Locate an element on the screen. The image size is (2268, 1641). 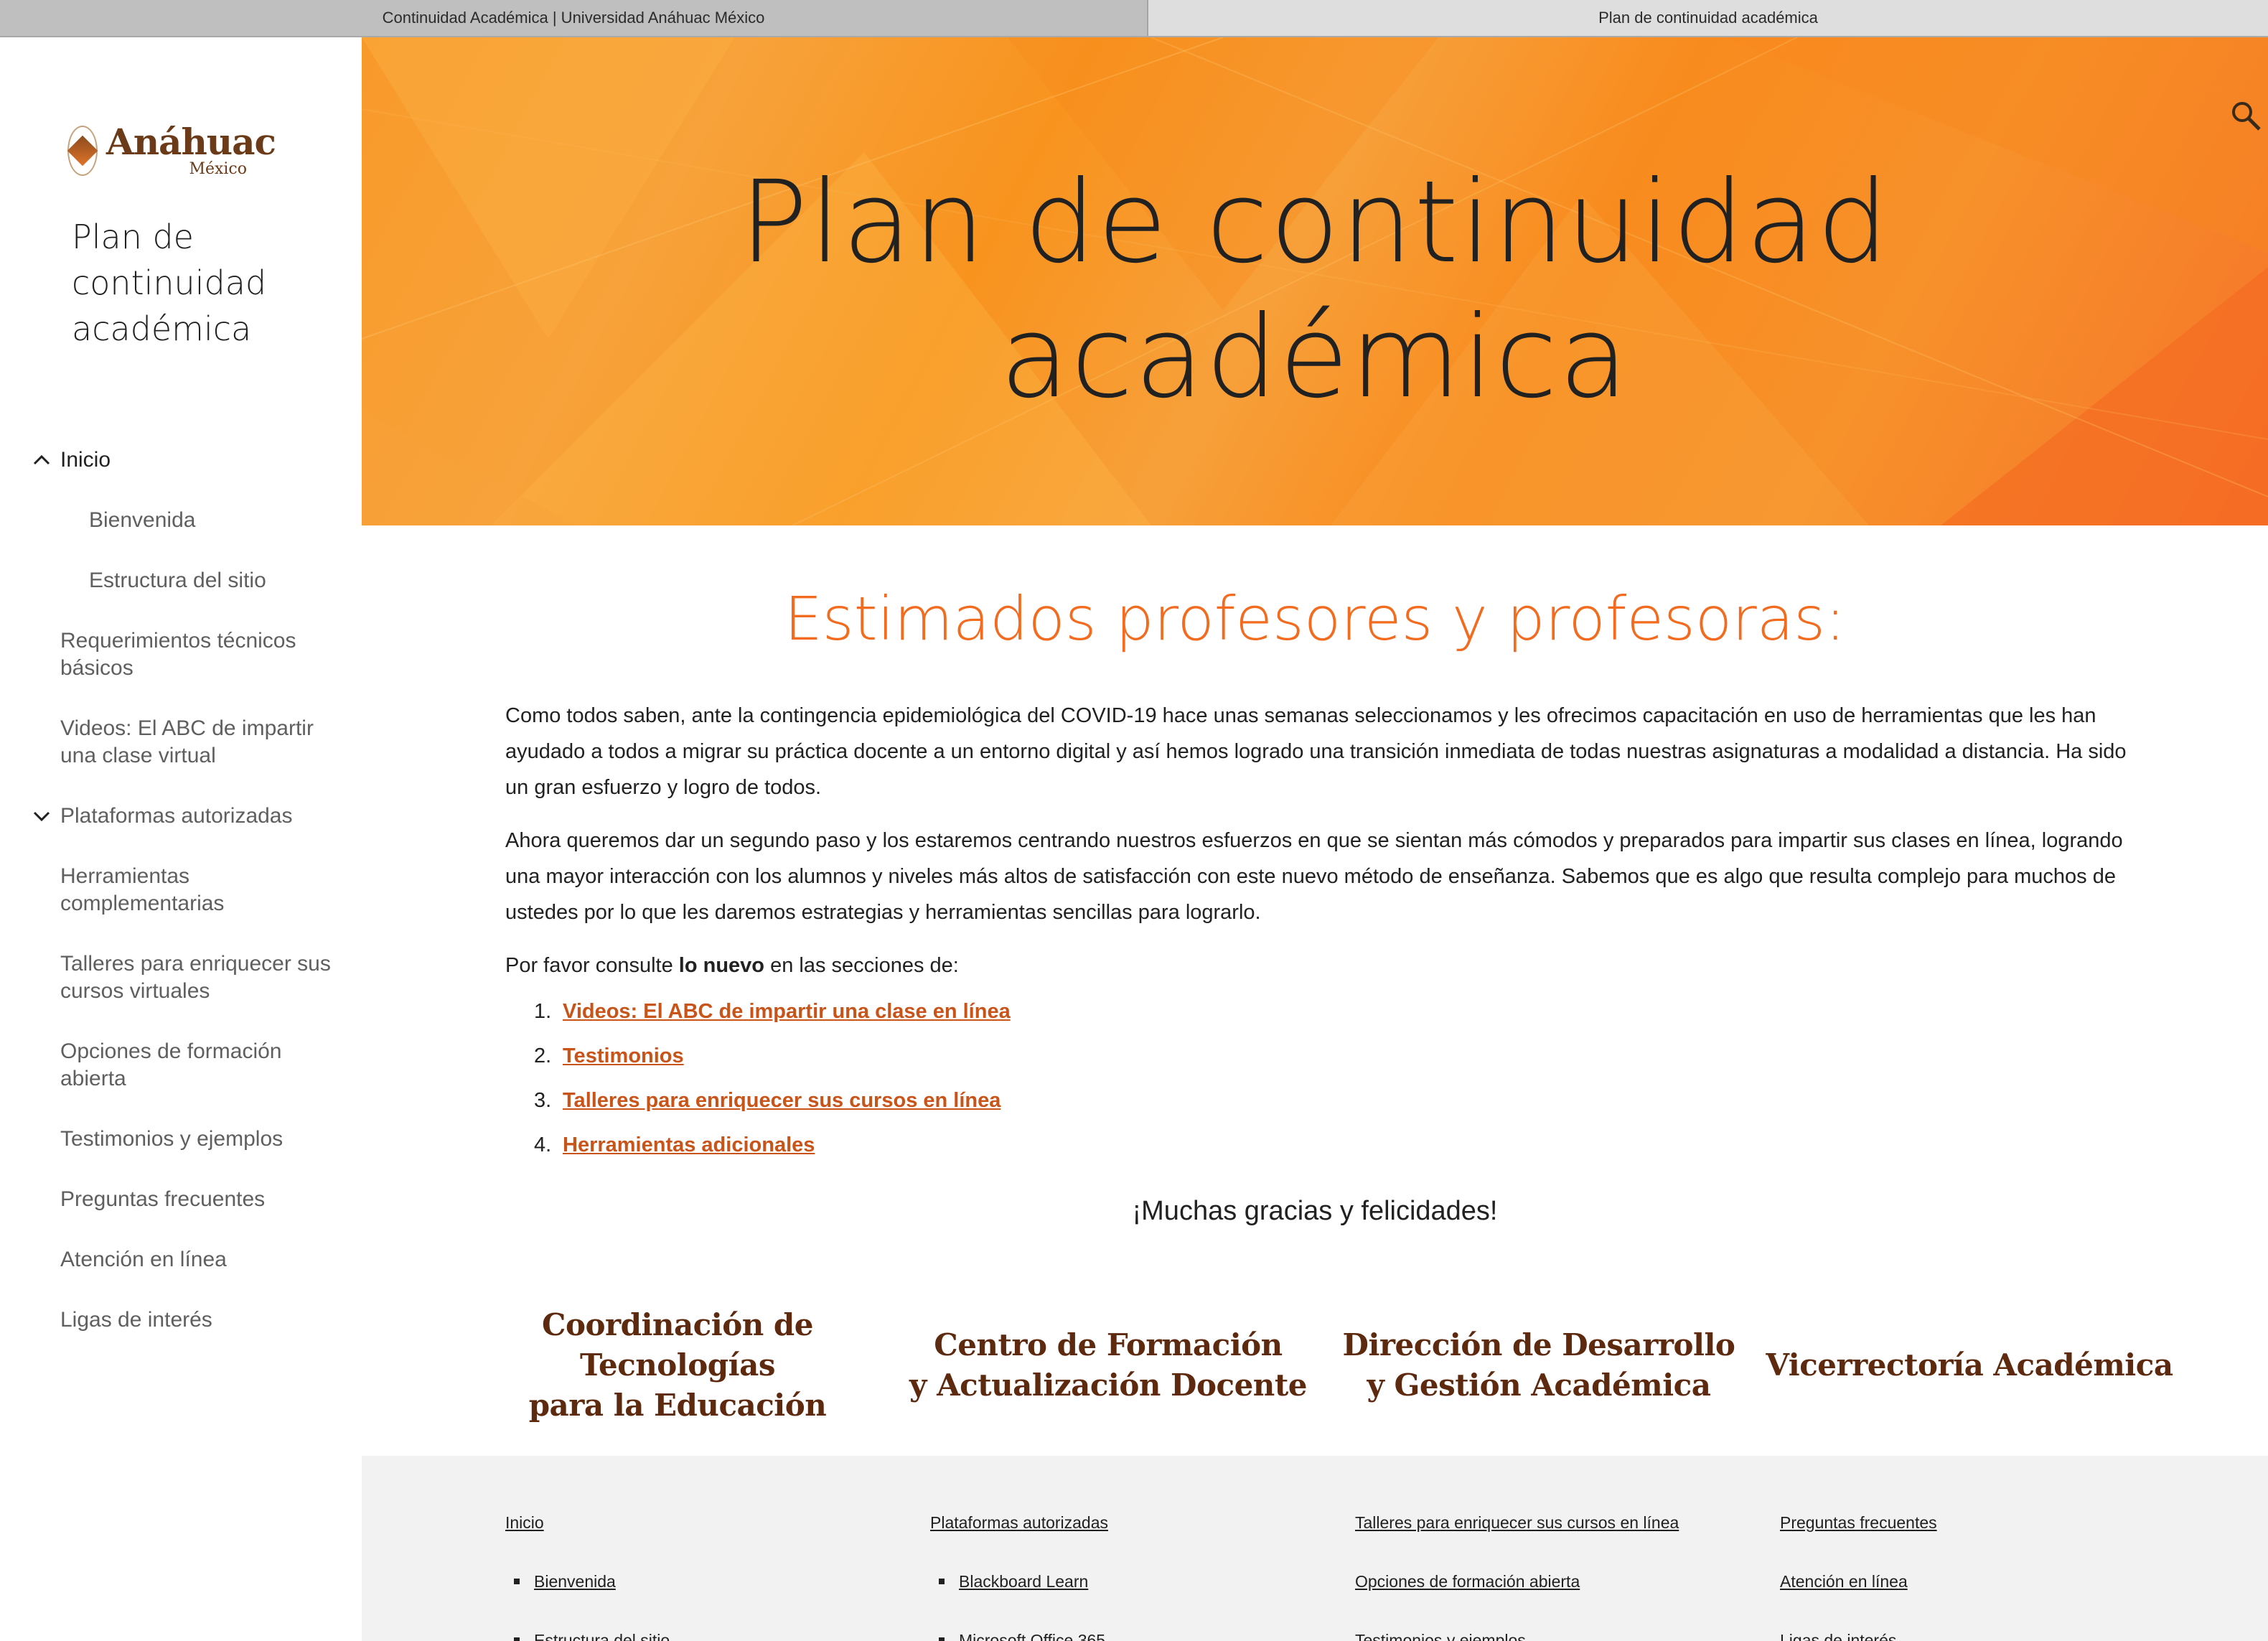
sidebar-item-testimonios: Testimonios y ejemplos is located at coordinates (181, 1139).